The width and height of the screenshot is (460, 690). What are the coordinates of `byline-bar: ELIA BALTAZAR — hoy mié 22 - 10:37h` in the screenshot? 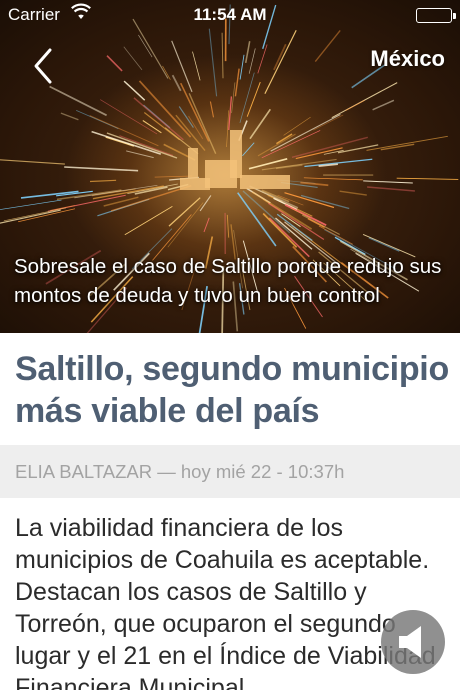 It's located at (230, 471).